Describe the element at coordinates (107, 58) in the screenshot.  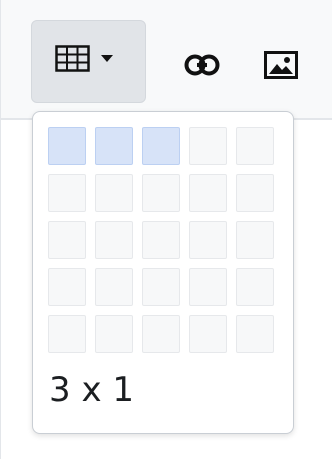
I see `chevron-down-icon` at that location.